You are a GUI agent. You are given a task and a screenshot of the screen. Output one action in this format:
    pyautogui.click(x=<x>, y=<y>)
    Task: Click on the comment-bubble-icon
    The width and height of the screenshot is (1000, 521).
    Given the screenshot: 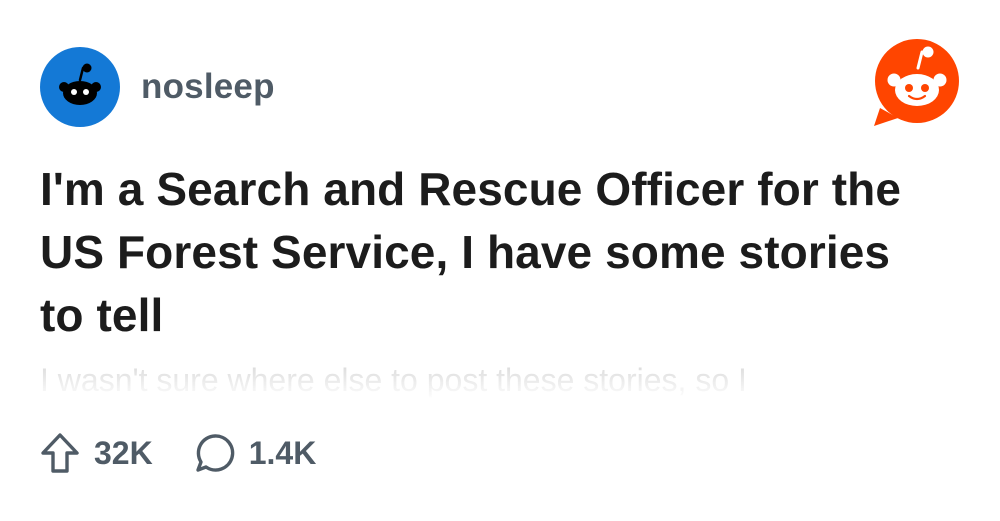 What is the action you would take?
    pyautogui.click(x=215, y=453)
    